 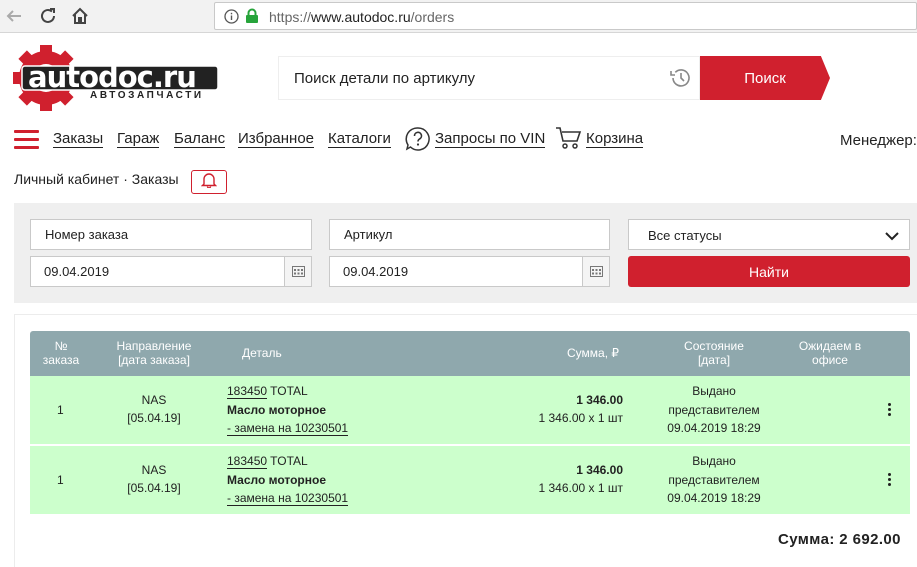 What do you see at coordinates (48, 16) in the screenshot?
I see `reload-icon` at bounding box center [48, 16].